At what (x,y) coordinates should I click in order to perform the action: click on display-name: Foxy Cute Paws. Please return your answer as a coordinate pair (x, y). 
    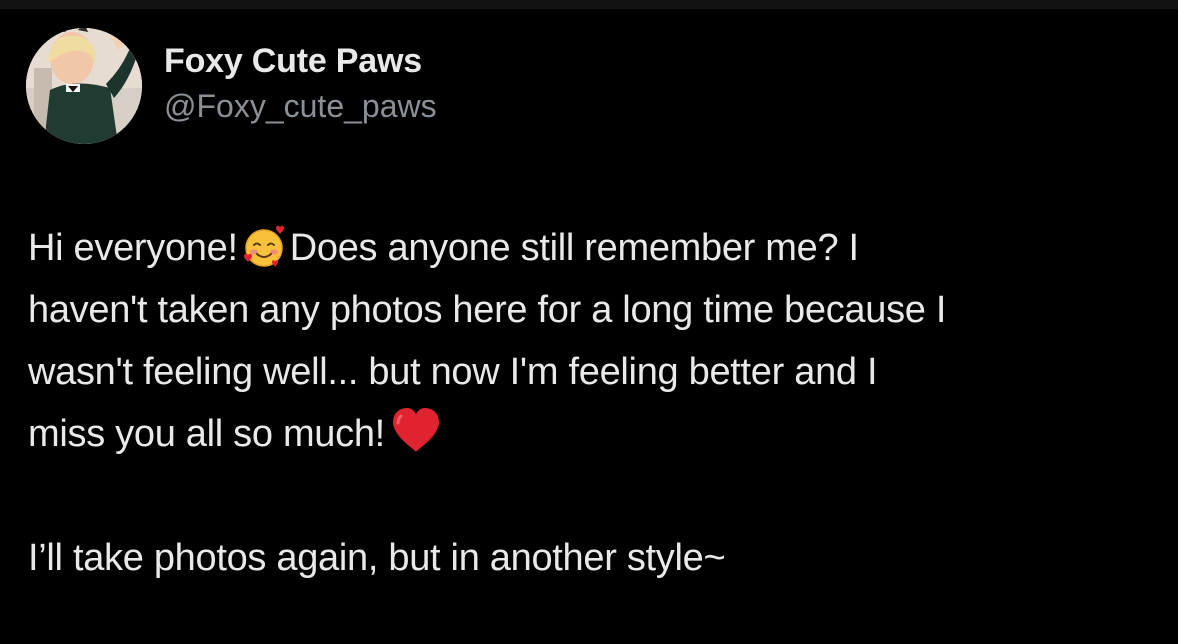
    Looking at the image, I should click on (300, 61).